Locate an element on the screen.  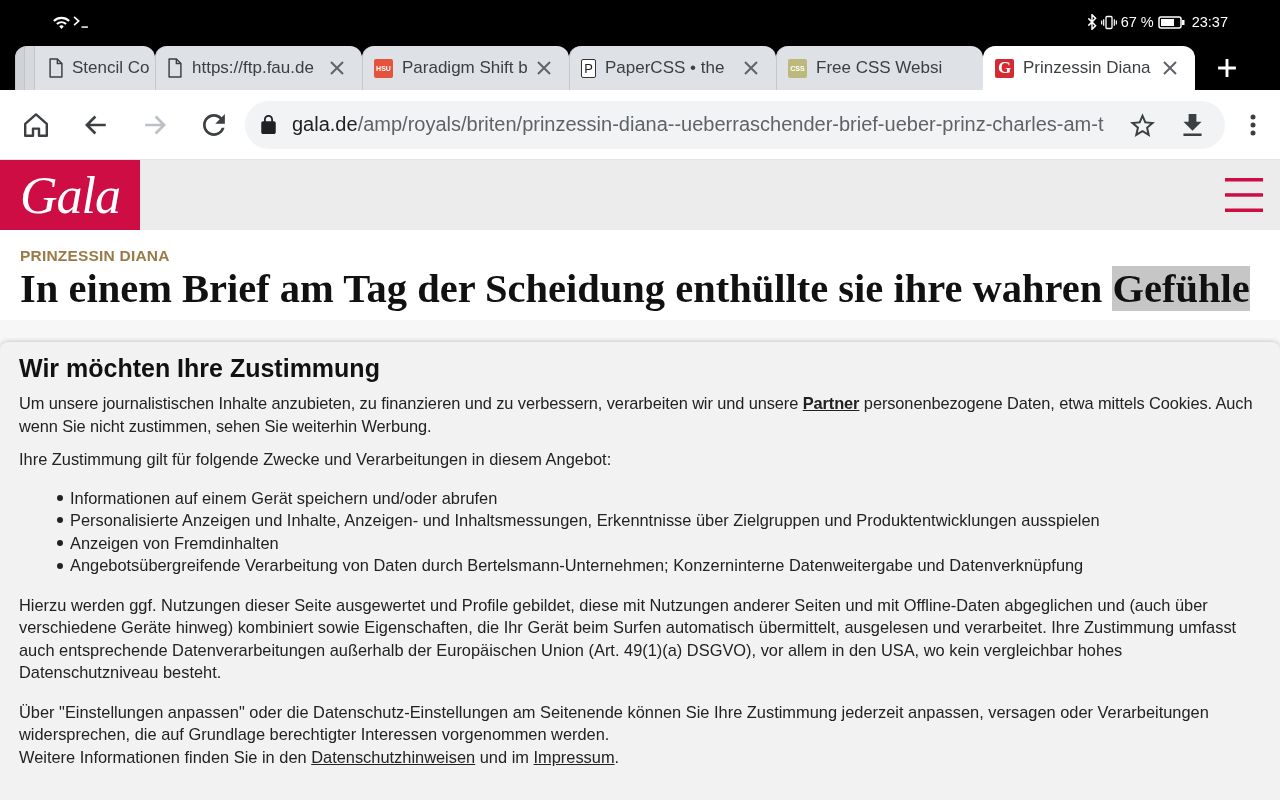
vibrate-icon is located at coordinates (1108, 22).